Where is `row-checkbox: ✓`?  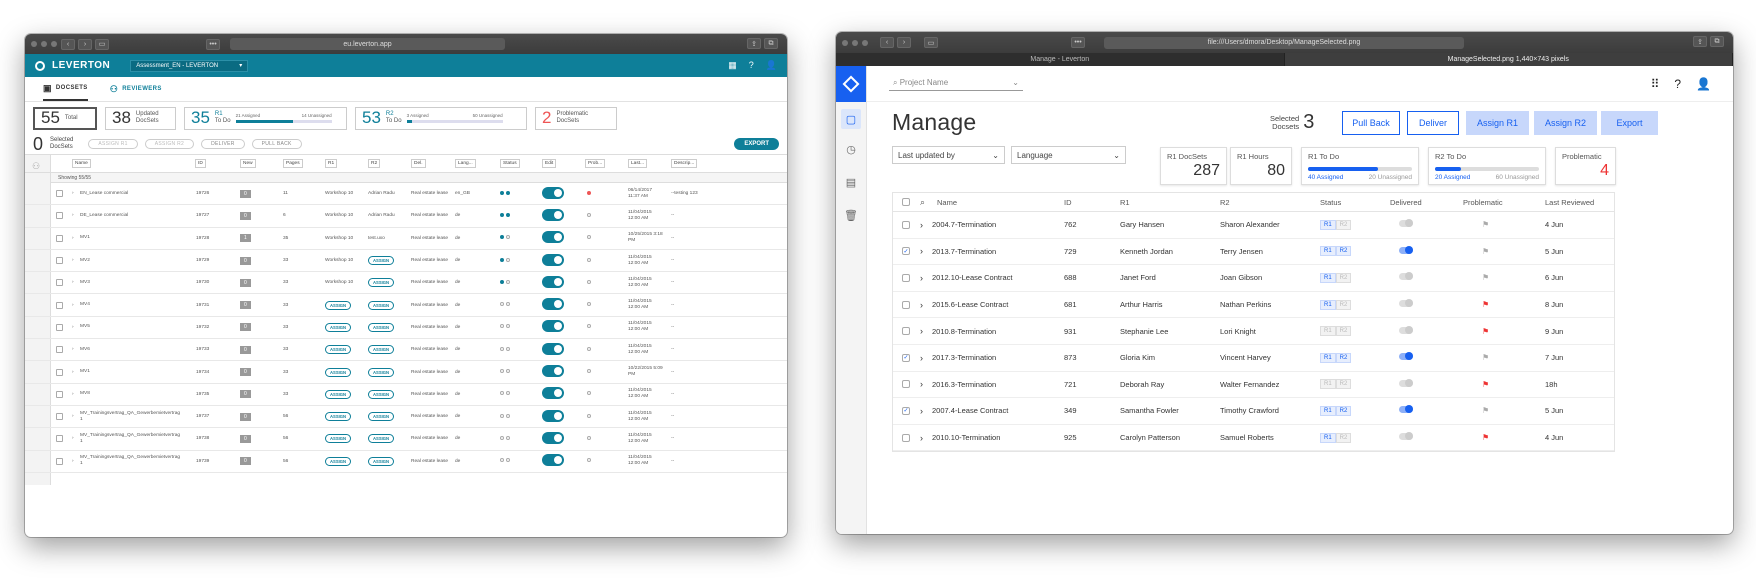 row-checkbox: ✓ is located at coordinates (906, 357).